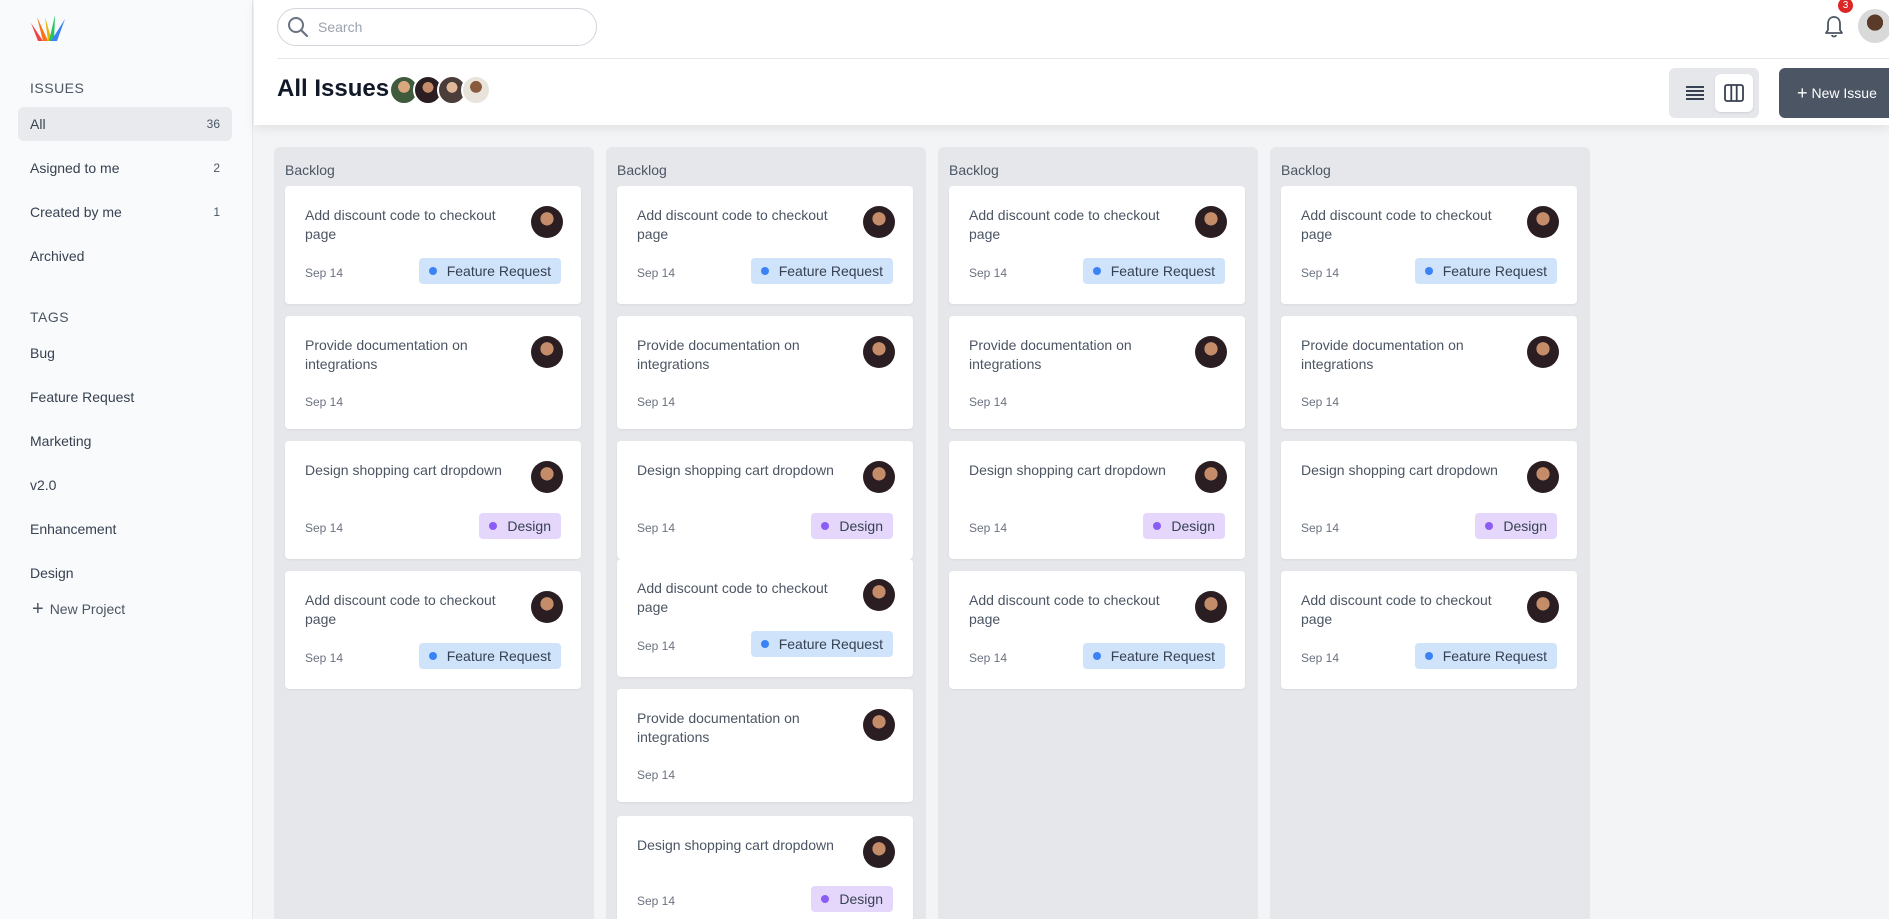 This screenshot has height=919, width=1889. I want to click on new-issue-button: + New Issue, so click(1834, 93).